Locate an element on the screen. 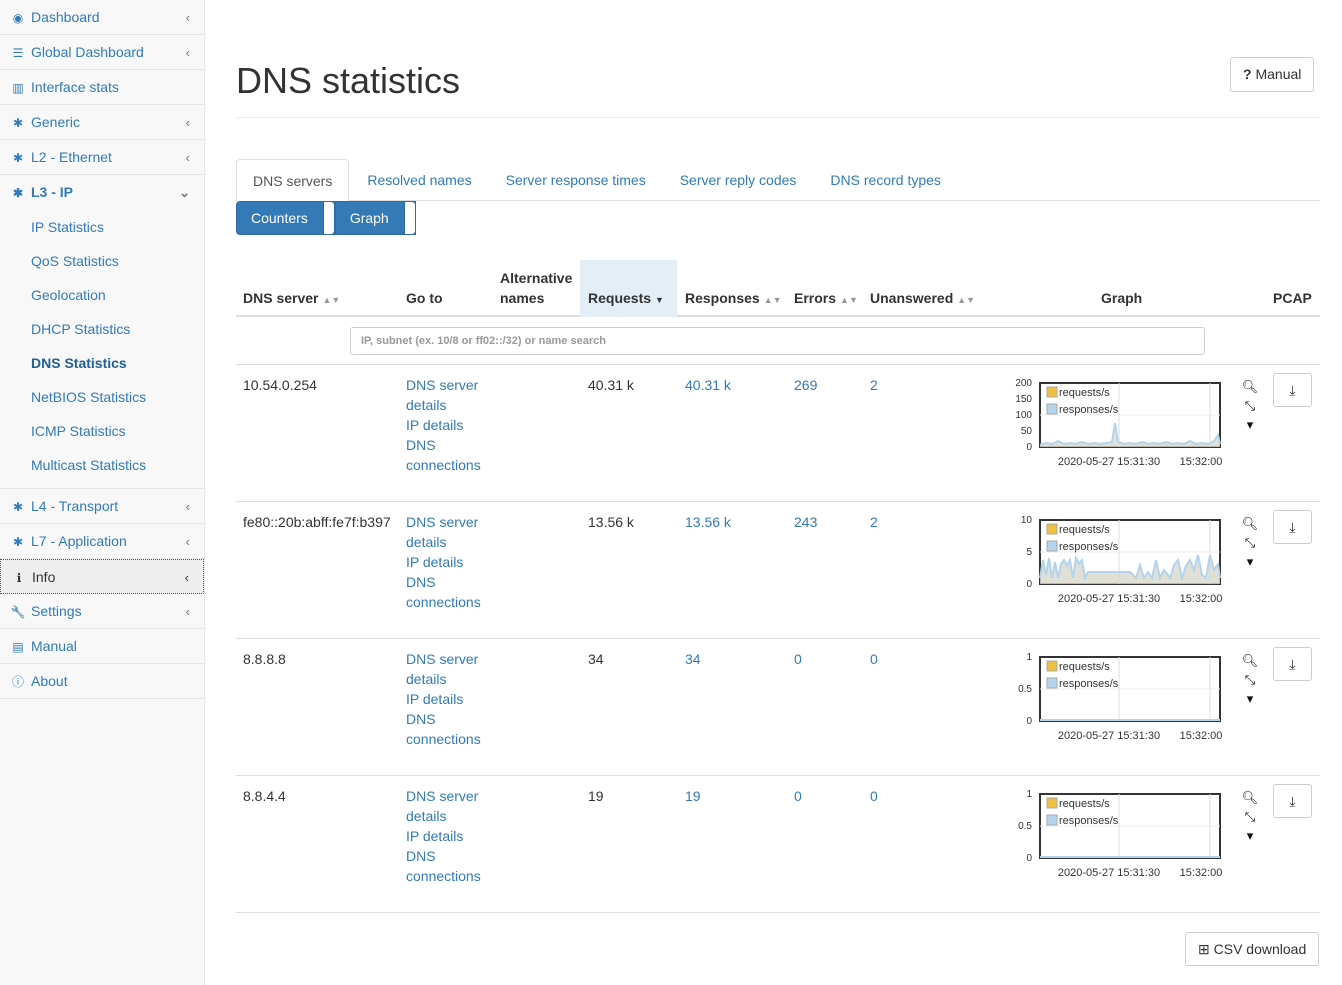  responses-link: 13.56 k is located at coordinates (708, 522).